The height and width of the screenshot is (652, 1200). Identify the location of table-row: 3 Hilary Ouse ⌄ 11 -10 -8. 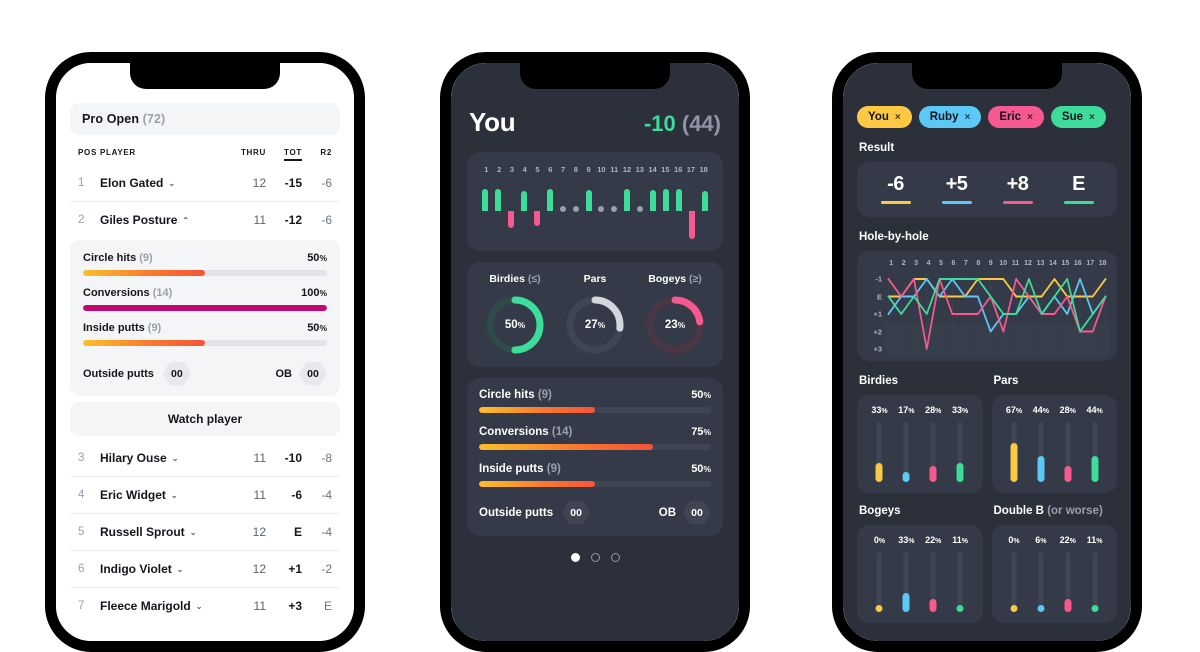
(205, 458).